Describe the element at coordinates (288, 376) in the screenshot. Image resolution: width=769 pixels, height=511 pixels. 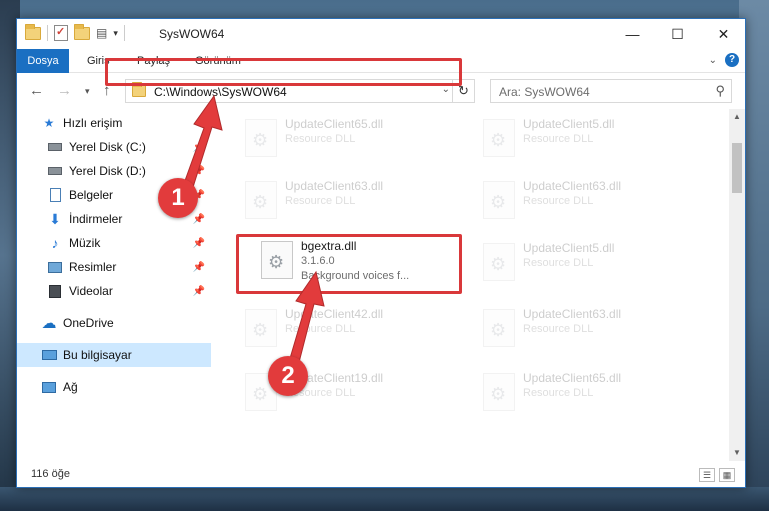
I see `step-2-badge: 2` at that location.